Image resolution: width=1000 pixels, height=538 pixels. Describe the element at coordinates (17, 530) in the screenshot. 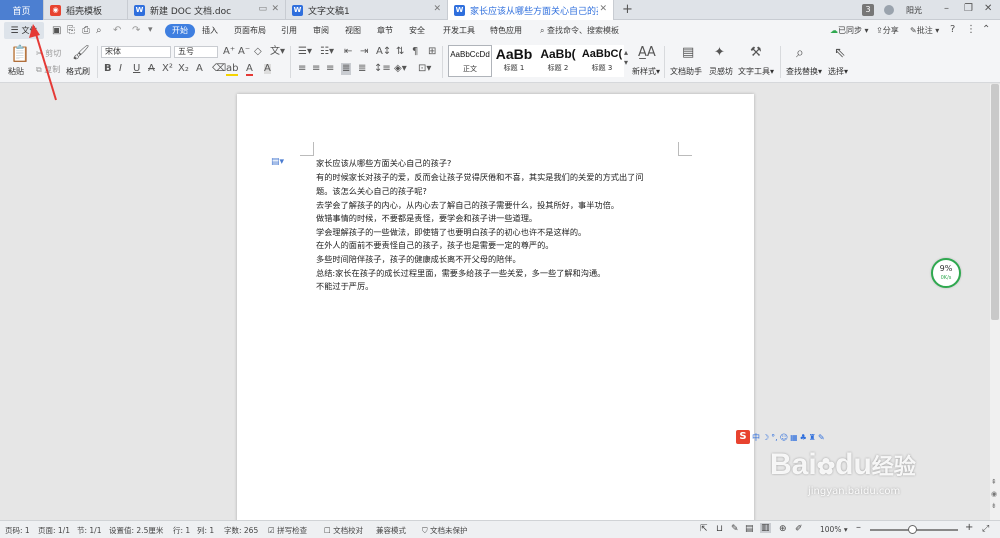

I see `status-page: 页码: 1` at that location.